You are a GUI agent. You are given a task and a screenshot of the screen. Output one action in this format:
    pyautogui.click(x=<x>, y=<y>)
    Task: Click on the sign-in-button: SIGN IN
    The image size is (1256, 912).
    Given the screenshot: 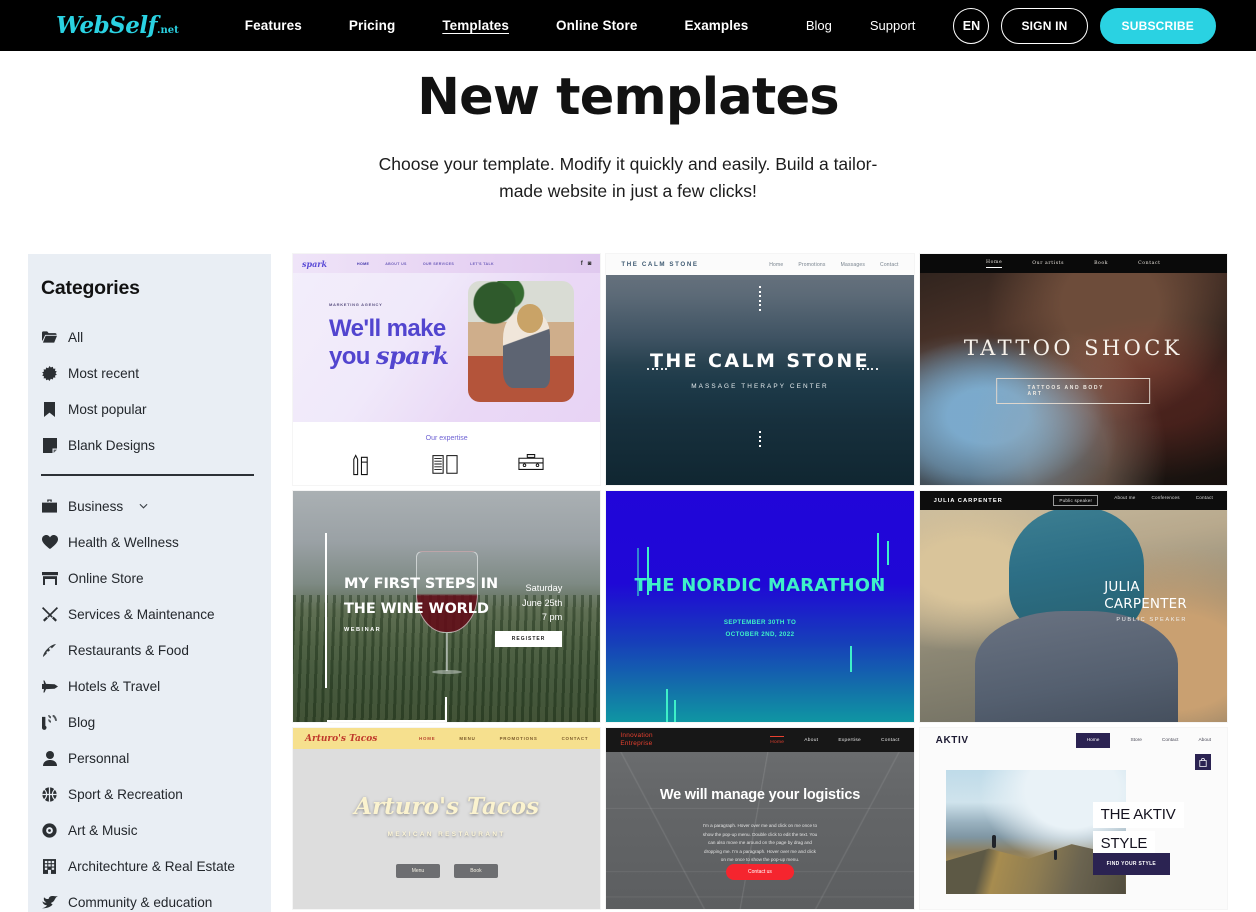 What is the action you would take?
    pyautogui.click(x=1044, y=25)
    